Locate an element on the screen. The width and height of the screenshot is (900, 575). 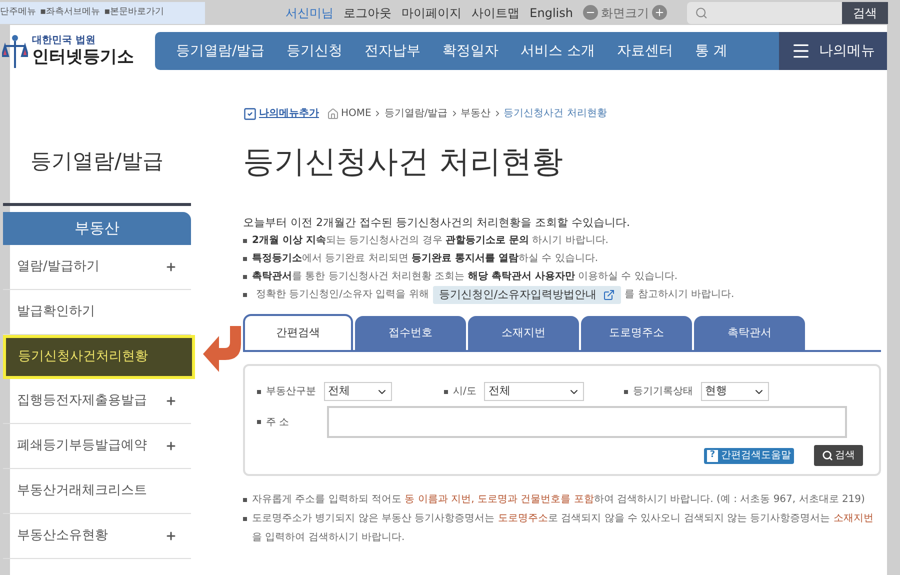
sidebar-item: 열람/발급하기 is located at coordinates (97, 267).